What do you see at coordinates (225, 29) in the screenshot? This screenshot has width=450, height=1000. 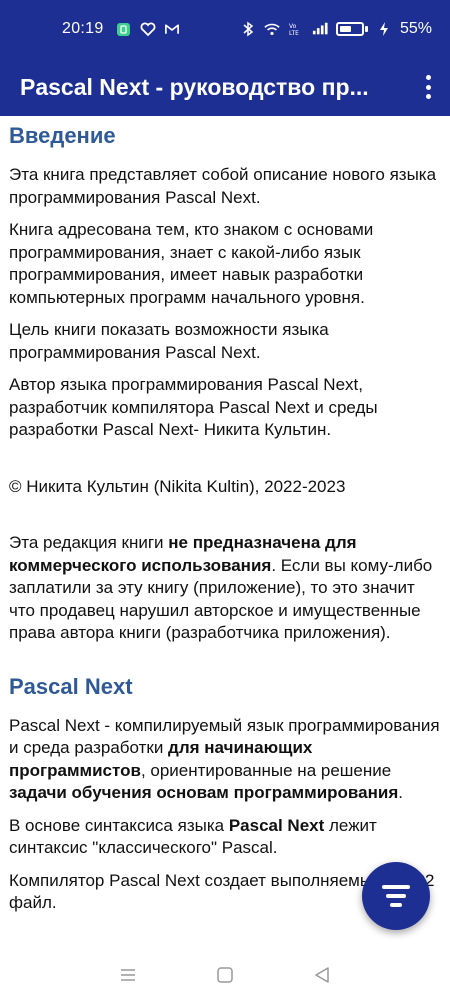 I see `status-bar: 20:19 Vo LTE 55%` at bounding box center [225, 29].